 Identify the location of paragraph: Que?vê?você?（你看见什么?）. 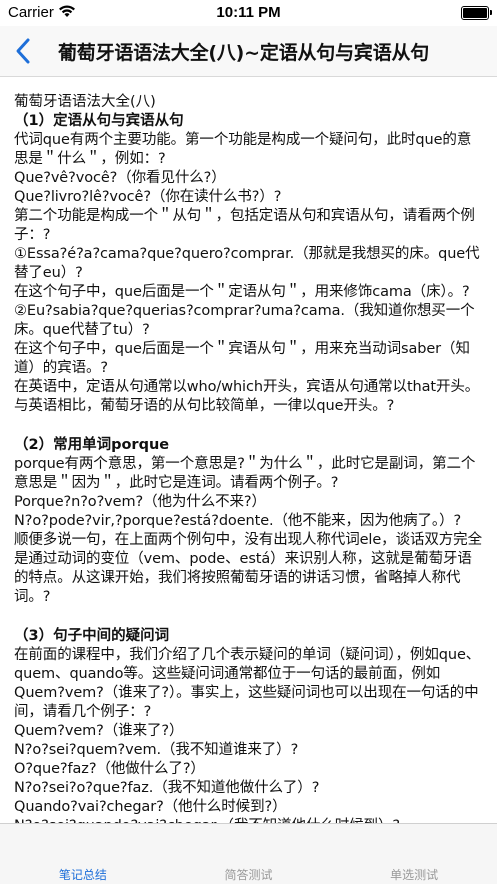
(120, 178).